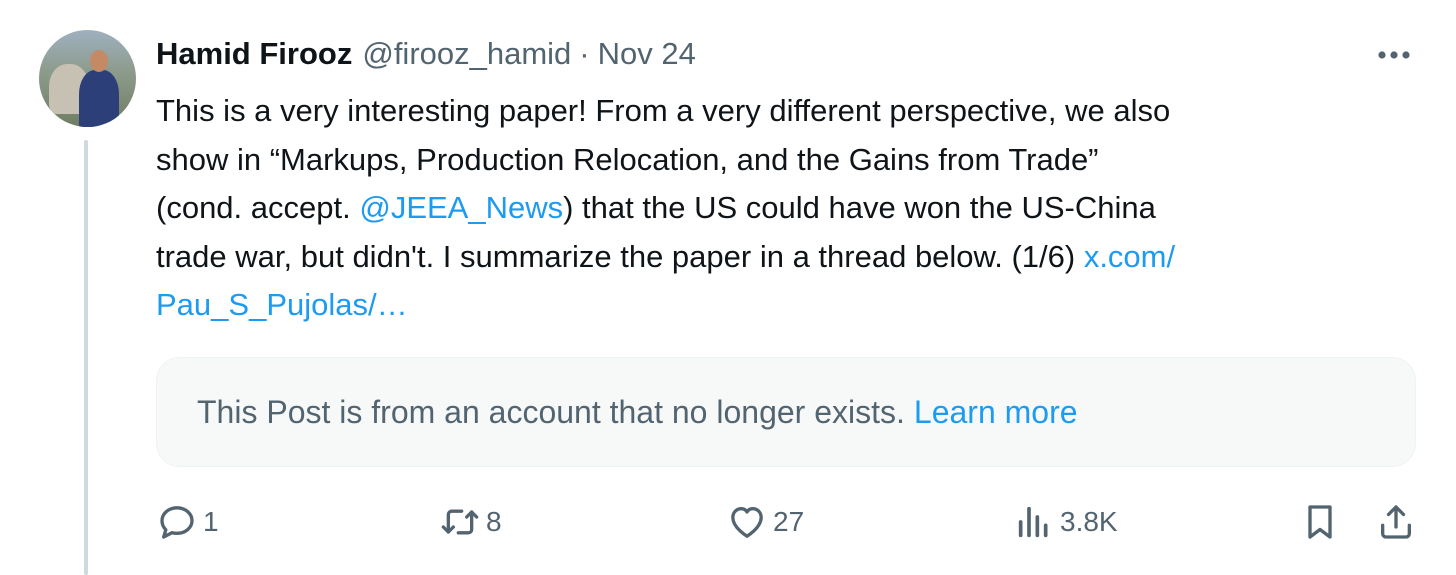 This screenshot has width=1456, height=575. Describe the element at coordinates (789, 521) in the screenshot. I see `like-count: 27` at that location.